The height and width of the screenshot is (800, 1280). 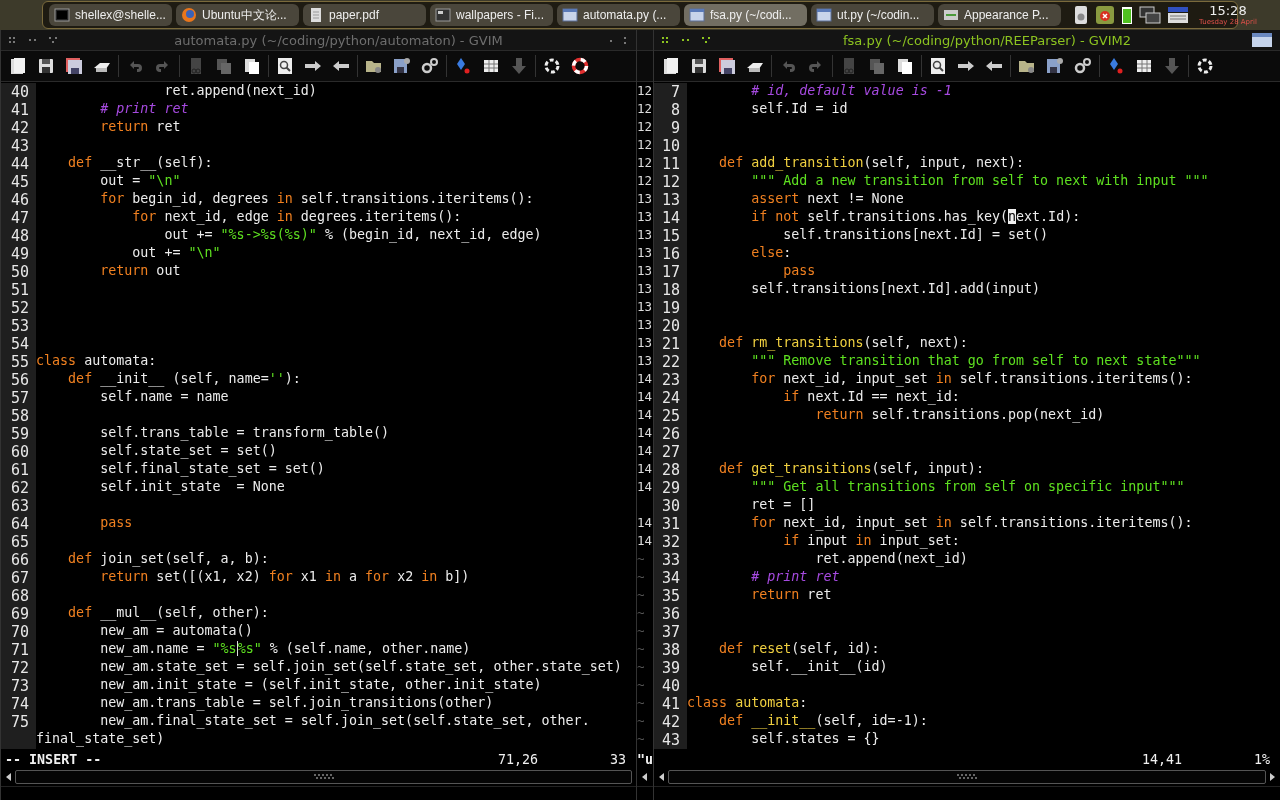 I want to click on code-line: if input in input_set:, so click(x=871, y=542).